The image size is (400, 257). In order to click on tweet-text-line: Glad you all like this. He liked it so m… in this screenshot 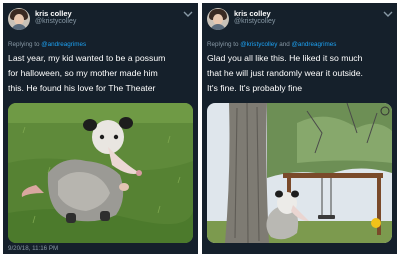, I will do `click(285, 58)`.